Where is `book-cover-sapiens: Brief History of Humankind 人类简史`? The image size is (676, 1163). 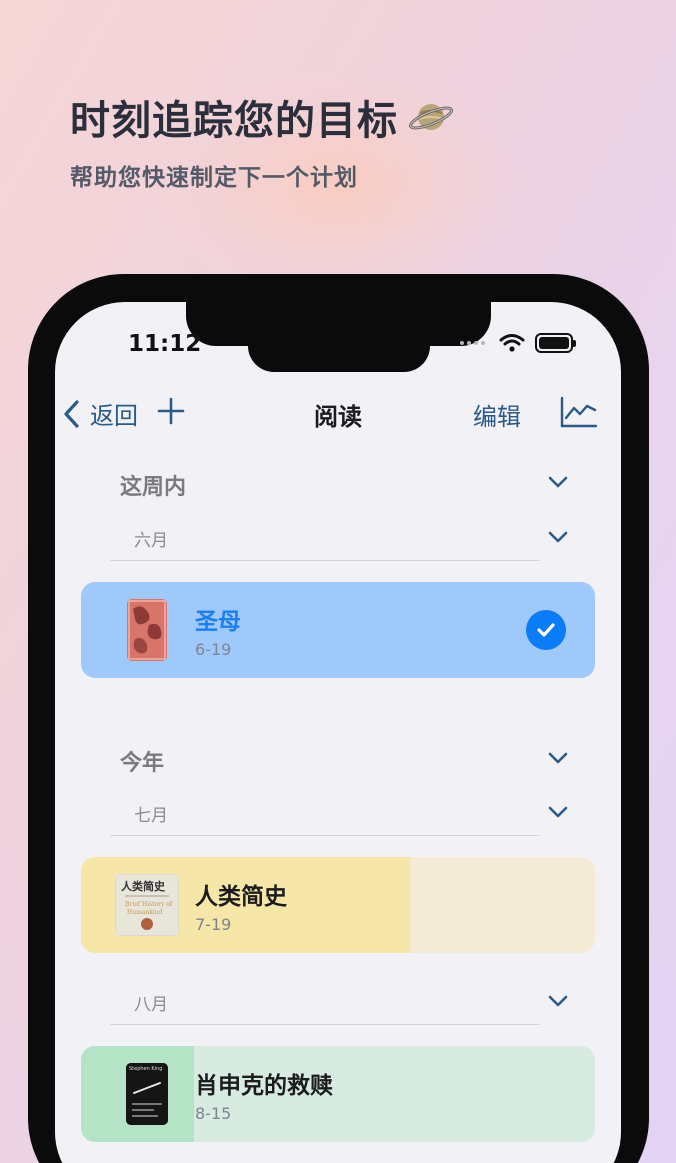
book-cover-sapiens: Brief History of Humankind 人类简史 is located at coordinates (147, 905).